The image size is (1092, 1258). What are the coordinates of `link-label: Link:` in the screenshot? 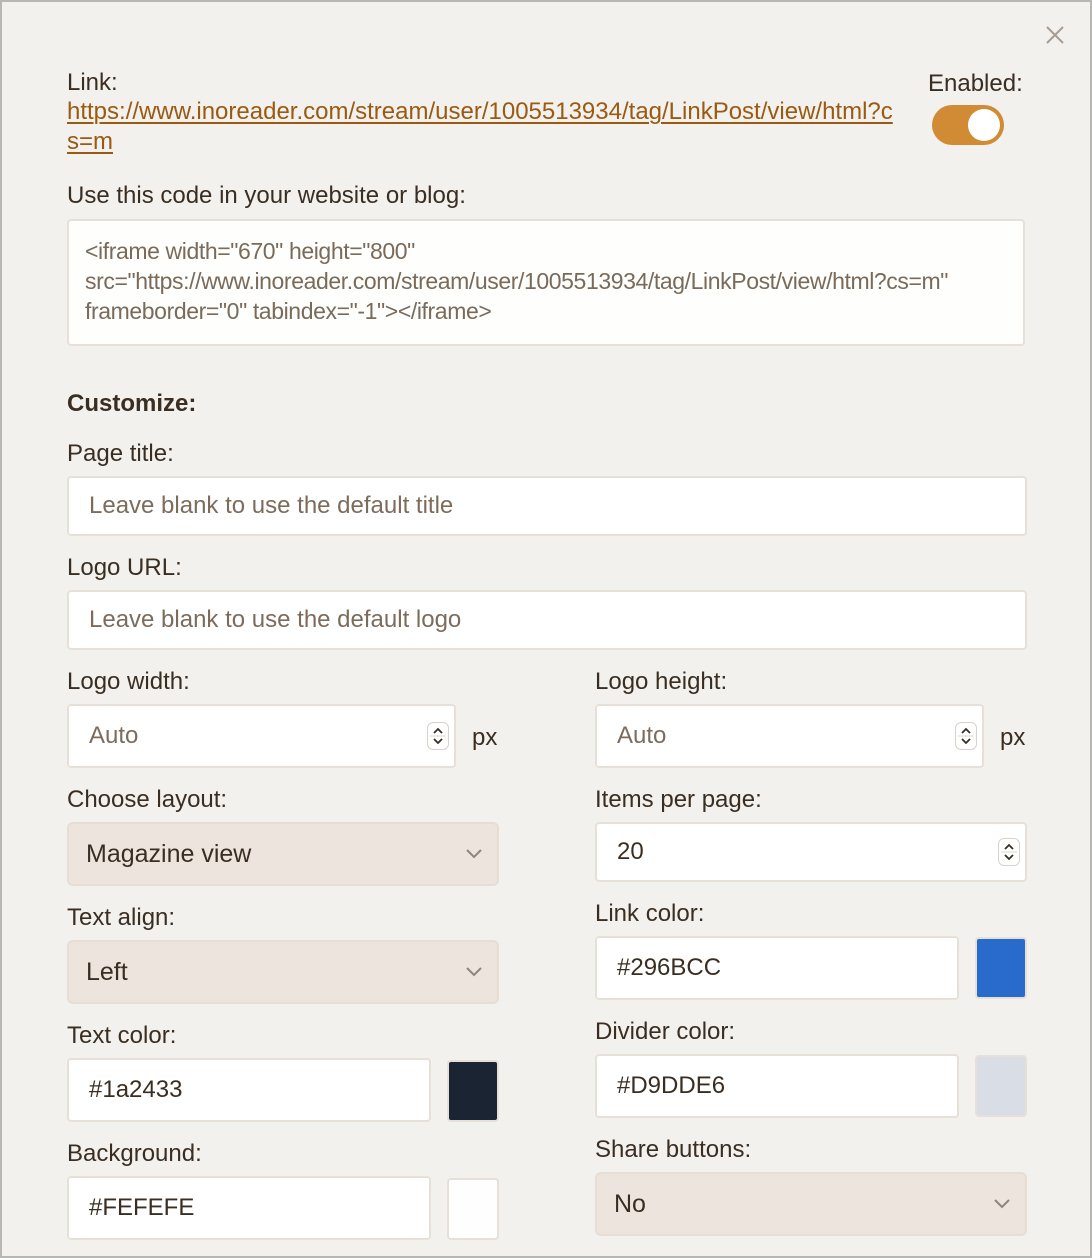 It's located at (92, 82).